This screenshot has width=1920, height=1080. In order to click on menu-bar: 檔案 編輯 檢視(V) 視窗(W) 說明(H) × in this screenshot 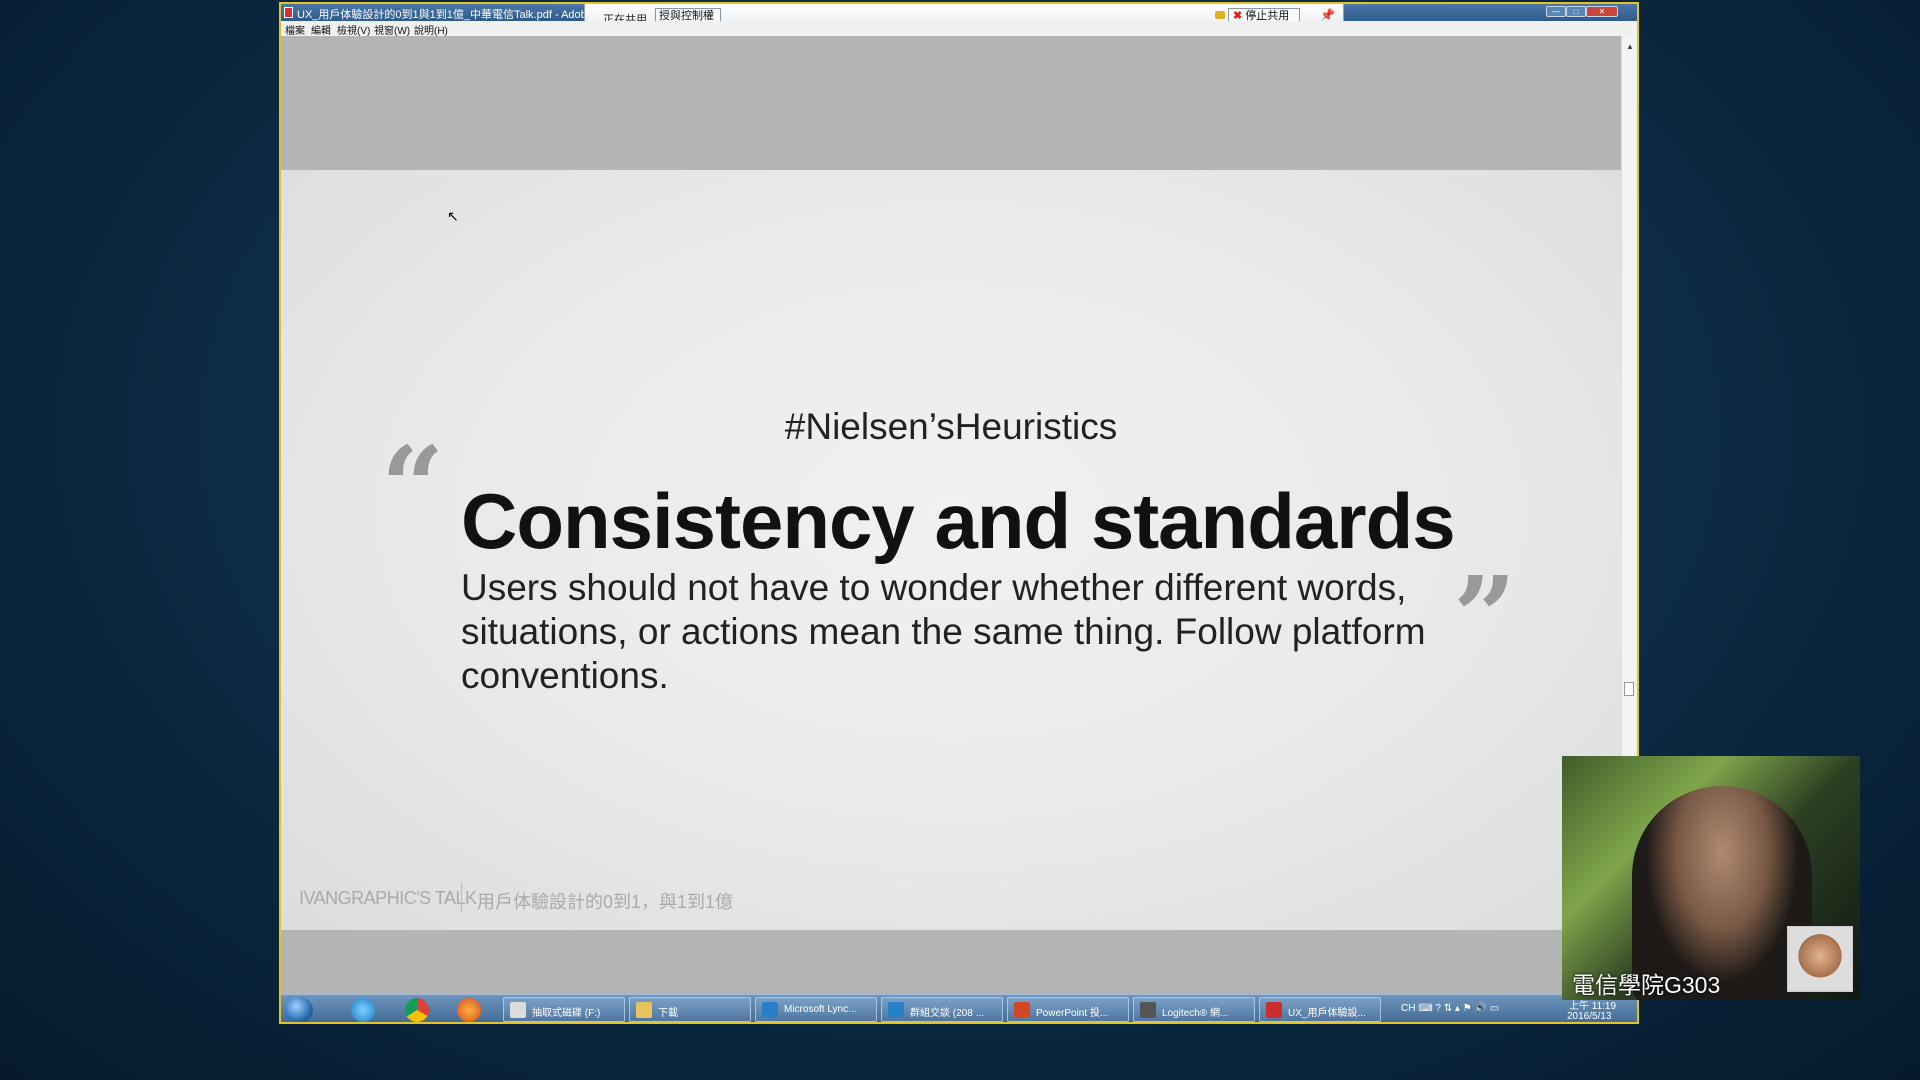, I will do `click(959, 36)`.